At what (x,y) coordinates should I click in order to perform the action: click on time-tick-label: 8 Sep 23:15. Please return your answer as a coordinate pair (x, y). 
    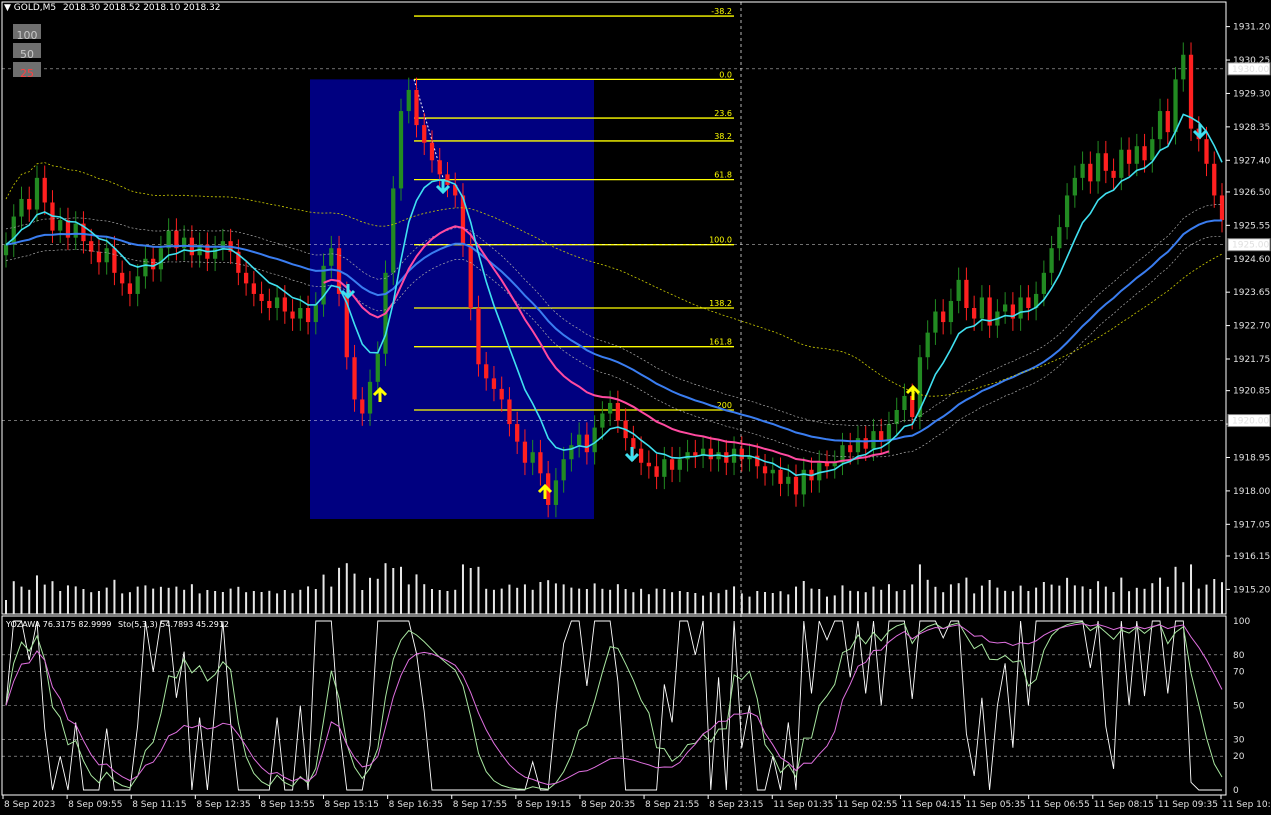
    Looking at the image, I should click on (736, 805).